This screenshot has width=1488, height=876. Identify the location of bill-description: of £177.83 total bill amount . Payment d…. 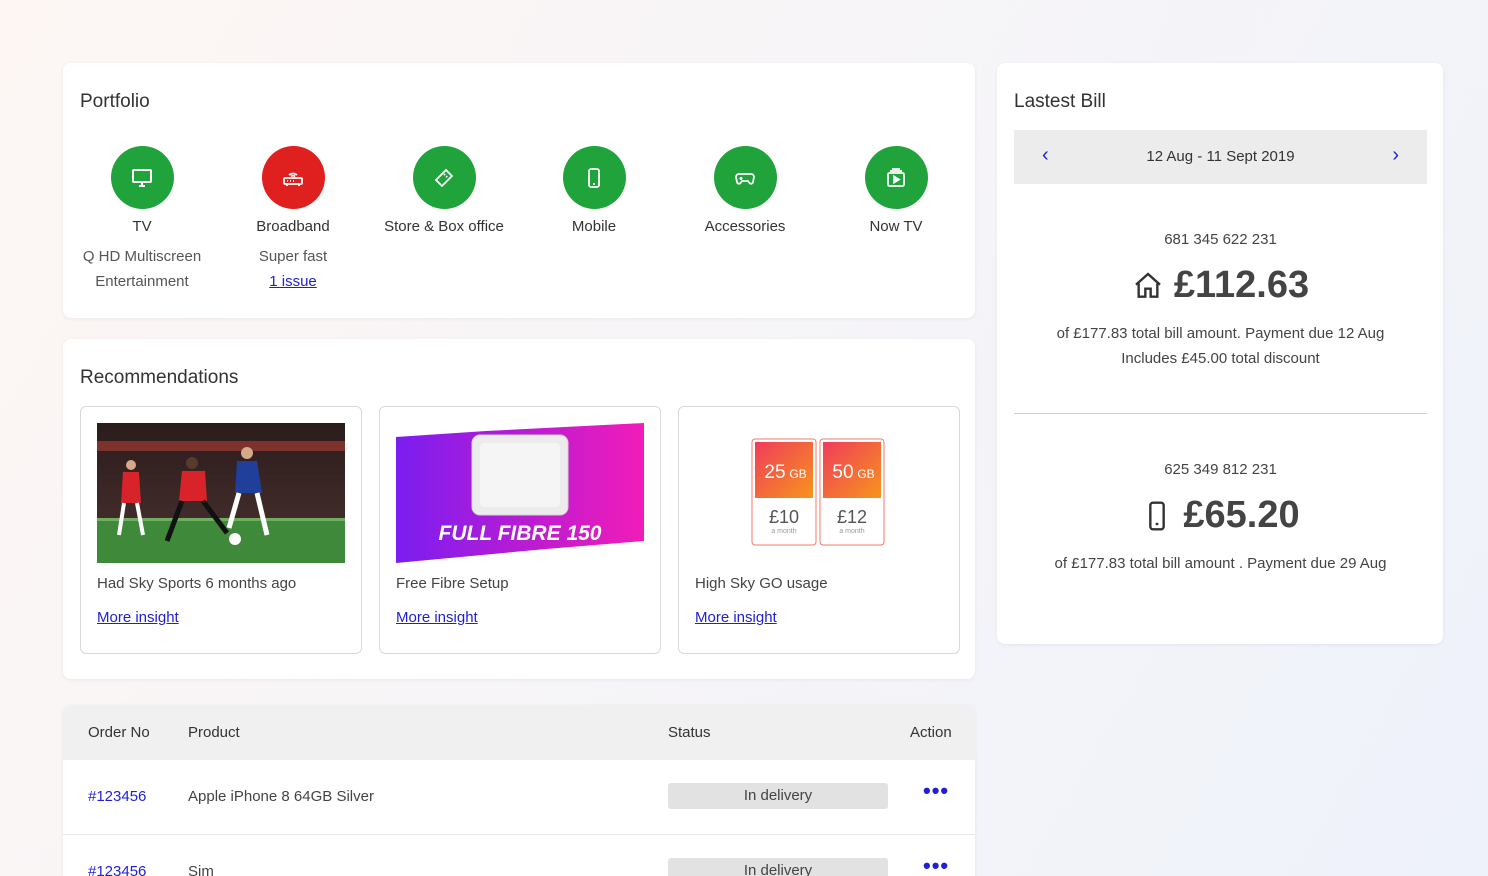
(1220, 563).